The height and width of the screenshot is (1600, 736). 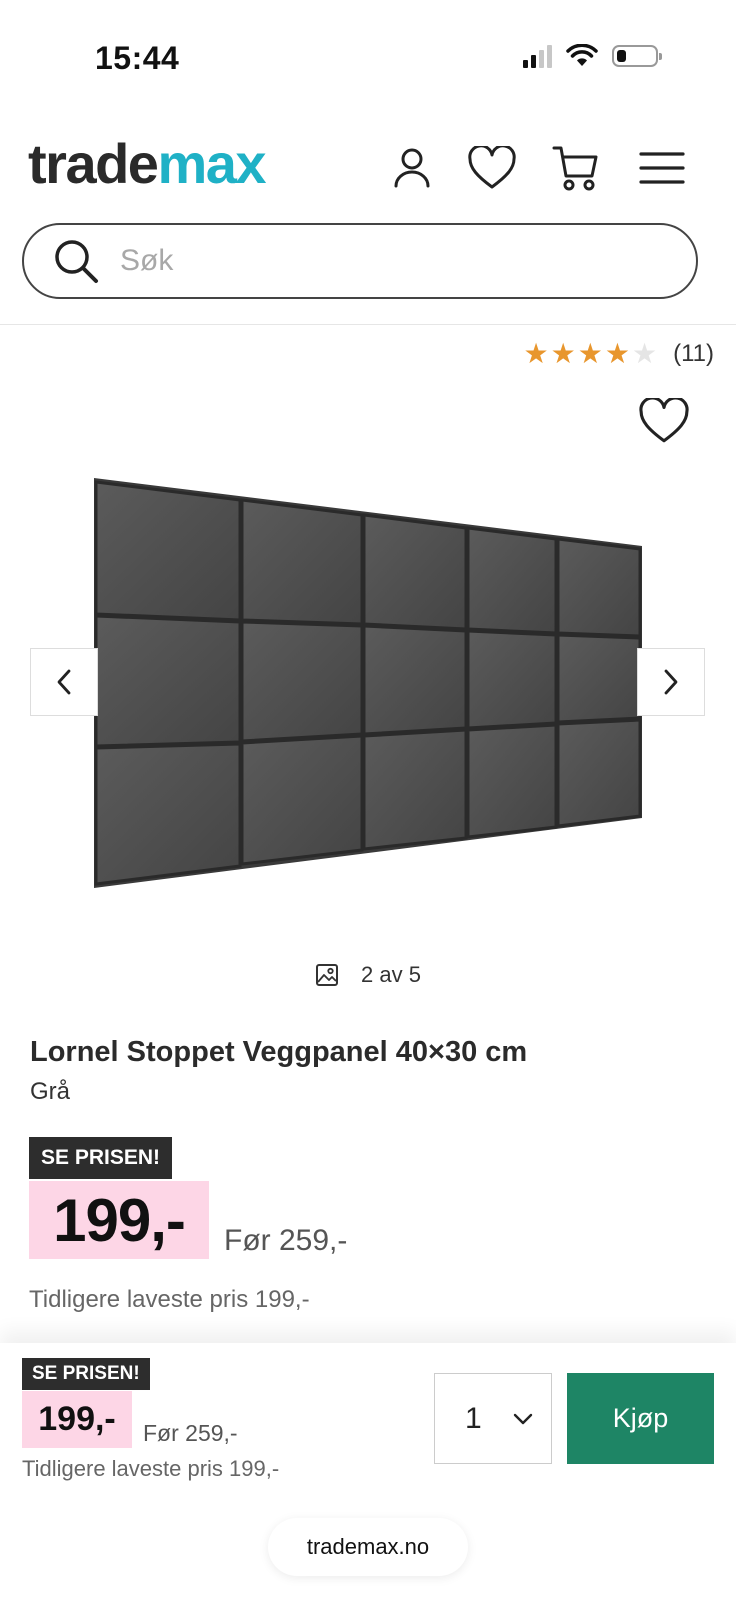 What do you see at coordinates (101, 1158) in the screenshot?
I see `price-badge: SE PRISEN!` at bounding box center [101, 1158].